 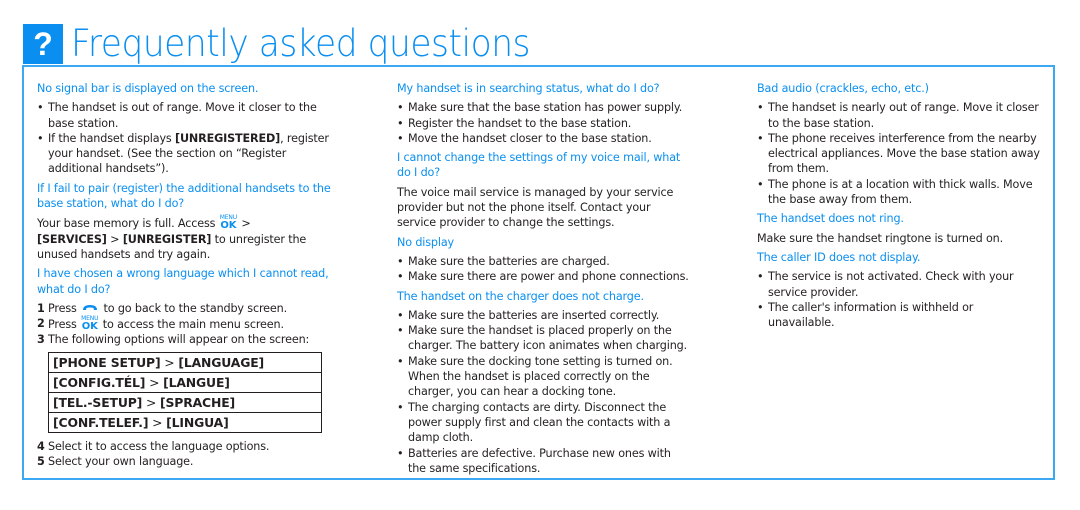 What do you see at coordinates (90, 307) in the screenshot?
I see `end-call-icon` at bounding box center [90, 307].